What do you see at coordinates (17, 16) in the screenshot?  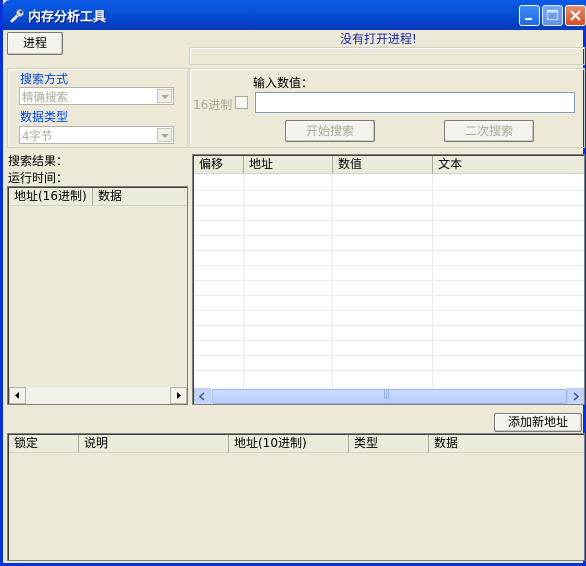 I see `wrench-icon` at bounding box center [17, 16].